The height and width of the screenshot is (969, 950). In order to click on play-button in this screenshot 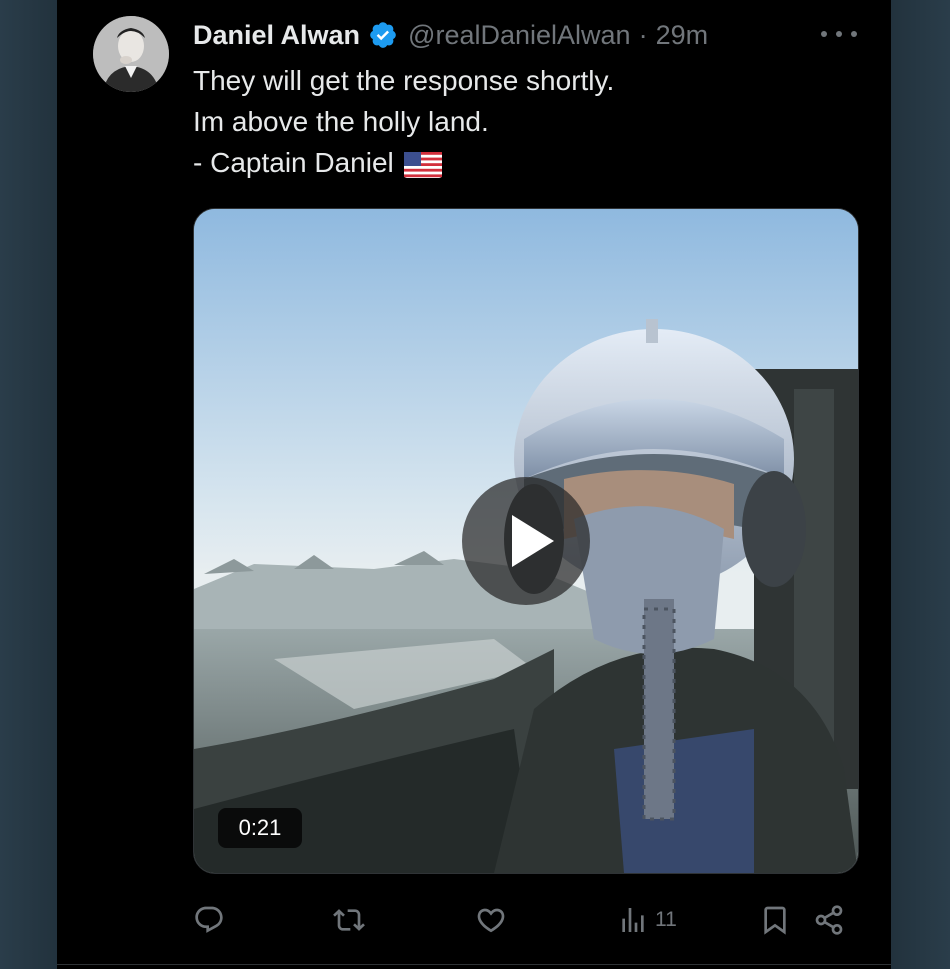, I will do `click(526, 541)`.